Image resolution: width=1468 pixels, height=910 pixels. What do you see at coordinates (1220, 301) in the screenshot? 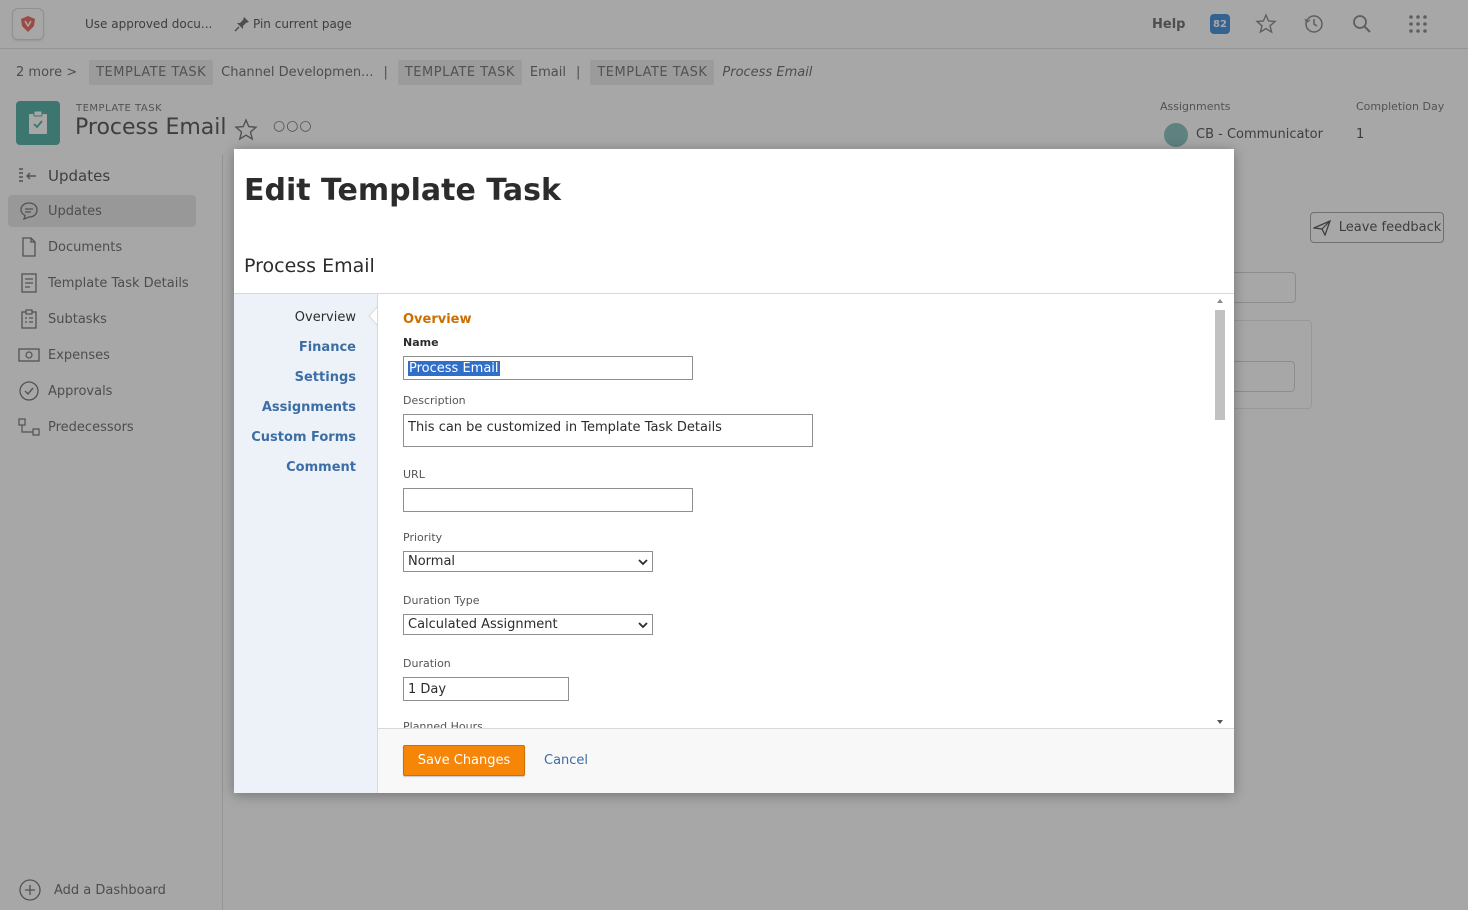
I see `scroll-up-icon` at bounding box center [1220, 301].